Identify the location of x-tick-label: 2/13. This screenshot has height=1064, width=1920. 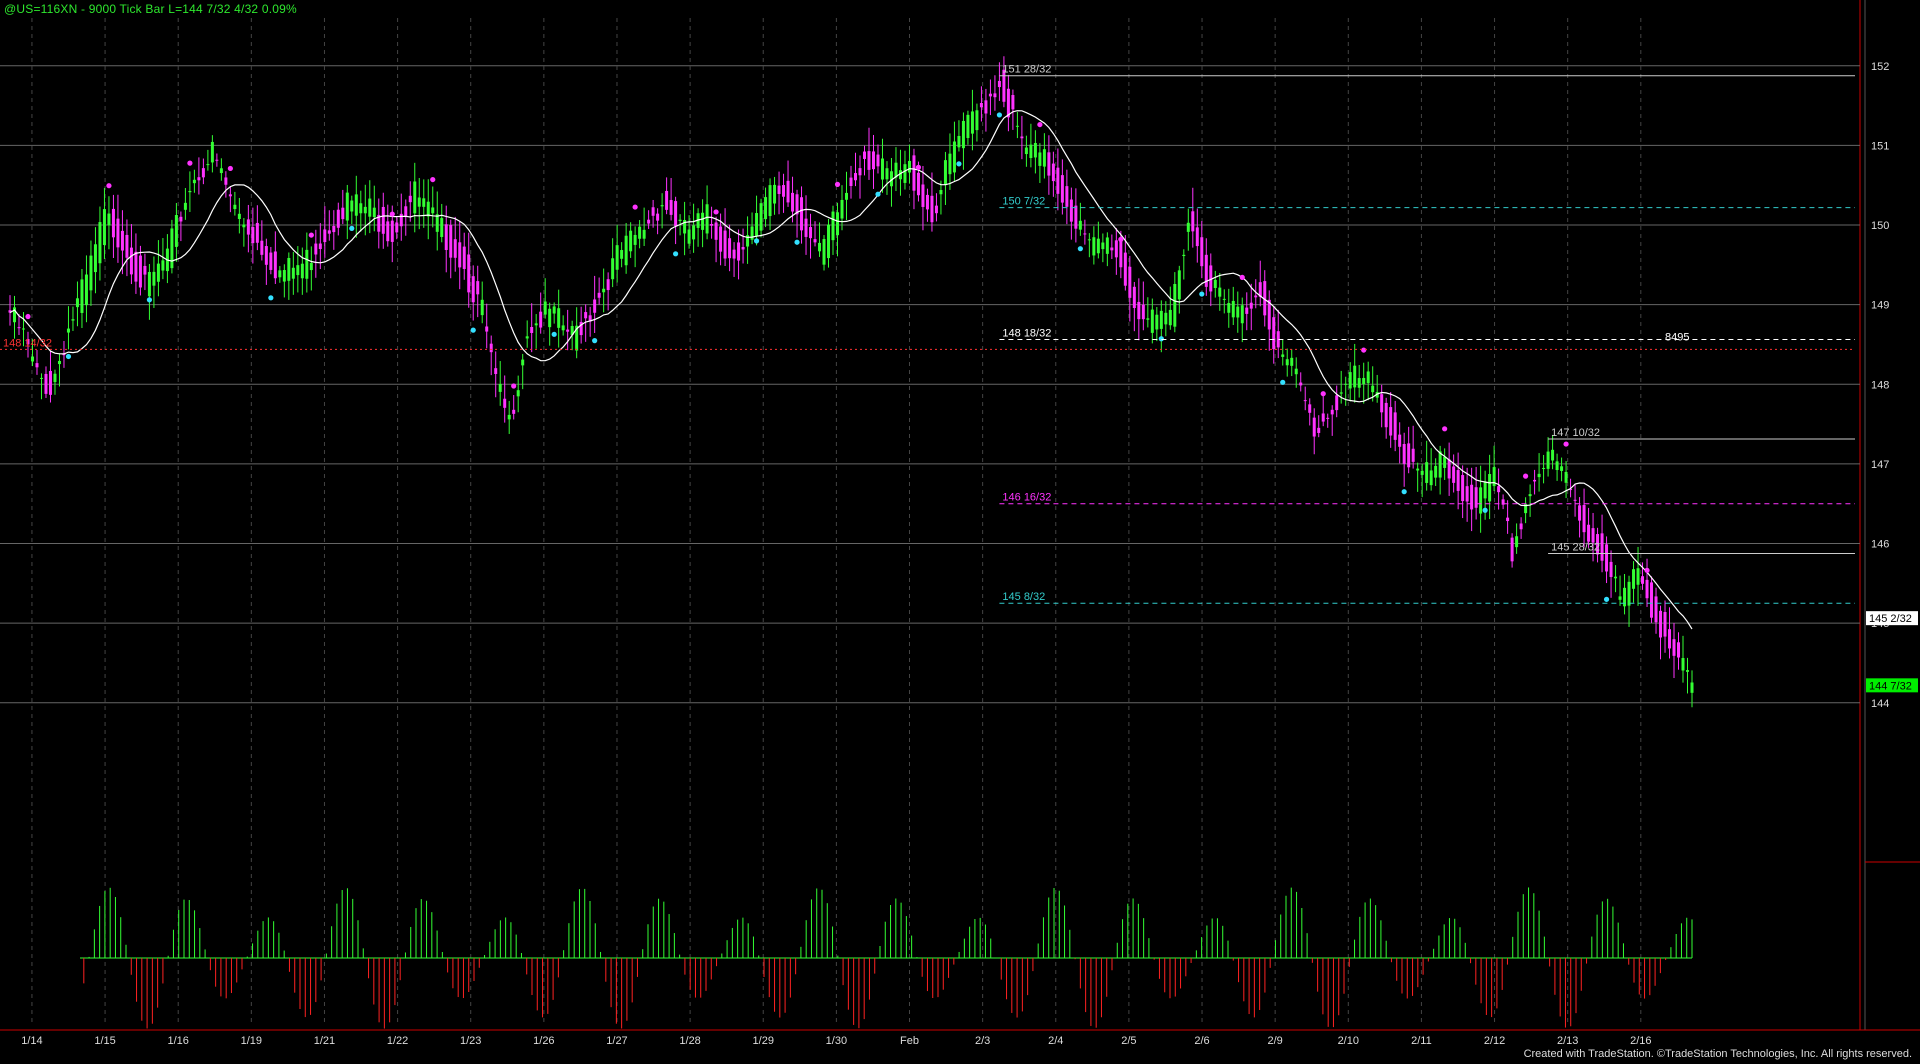
(1567, 1041).